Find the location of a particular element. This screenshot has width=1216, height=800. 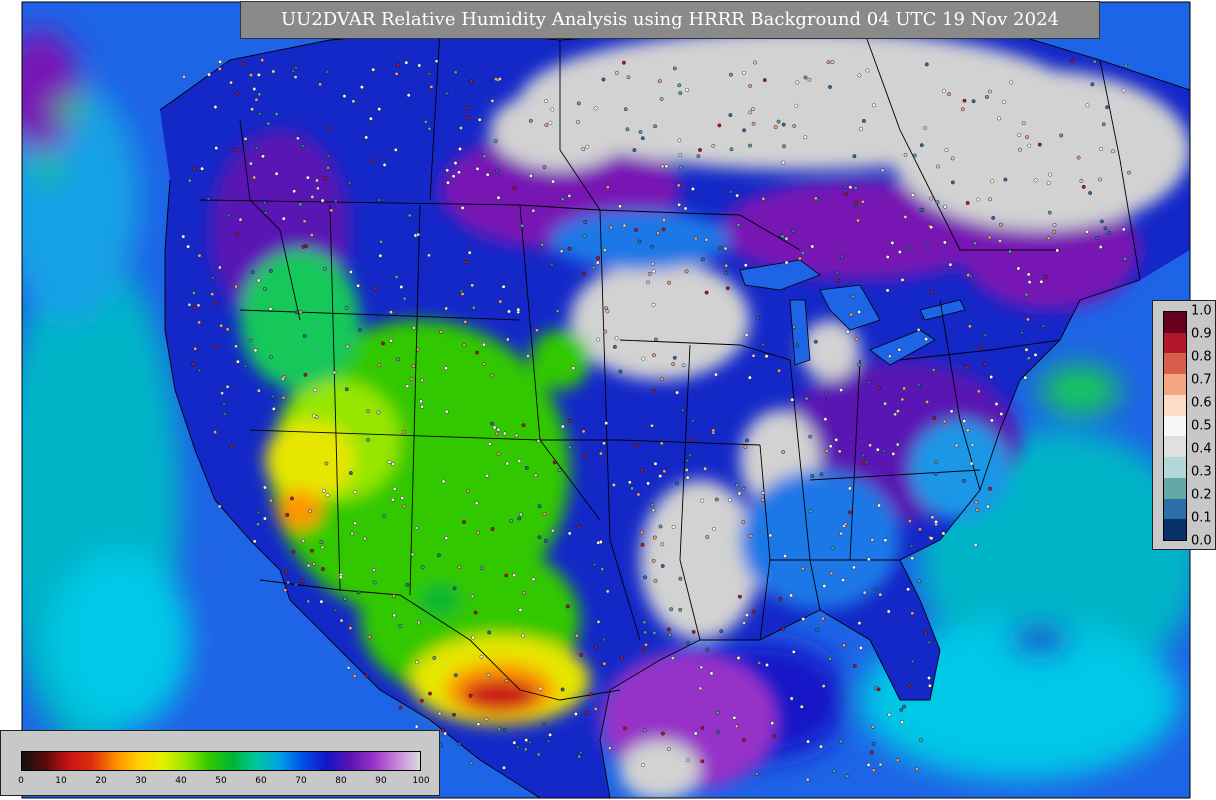

increment-colorbar is located at coordinates (1175, 426).